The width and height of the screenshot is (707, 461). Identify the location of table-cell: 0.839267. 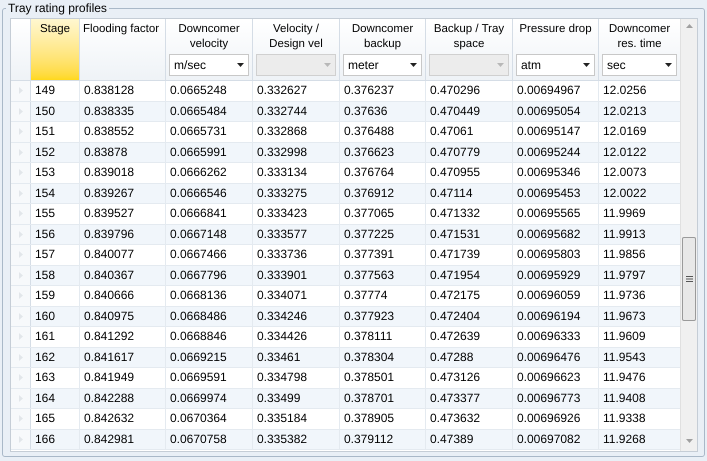
(123, 193).